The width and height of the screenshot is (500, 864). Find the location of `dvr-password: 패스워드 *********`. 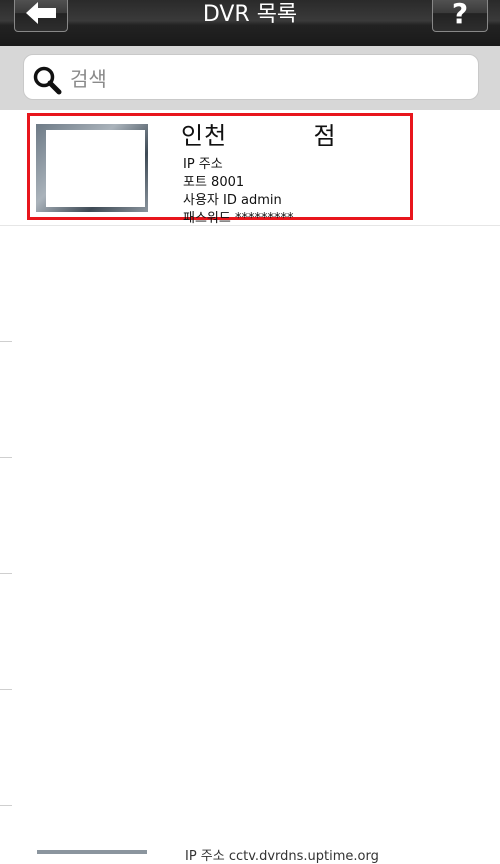

dvr-password: 패스워드 ********* is located at coordinates (238, 218).